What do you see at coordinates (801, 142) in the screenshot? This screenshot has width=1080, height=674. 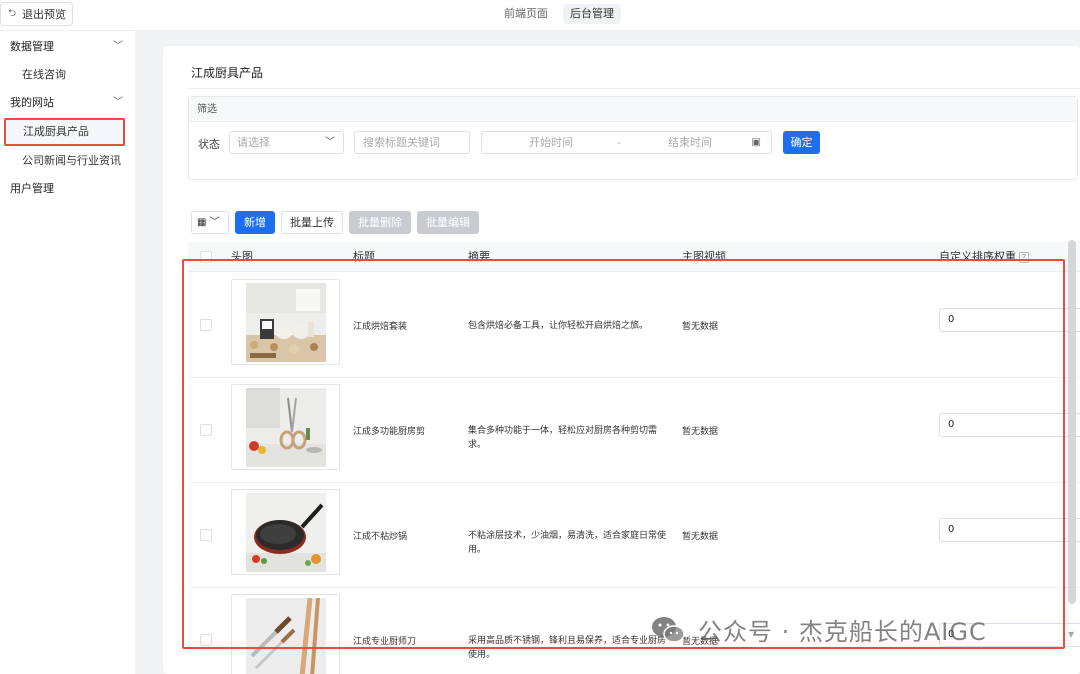 I see `confirm-button: 确定` at bounding box center [801, 142].